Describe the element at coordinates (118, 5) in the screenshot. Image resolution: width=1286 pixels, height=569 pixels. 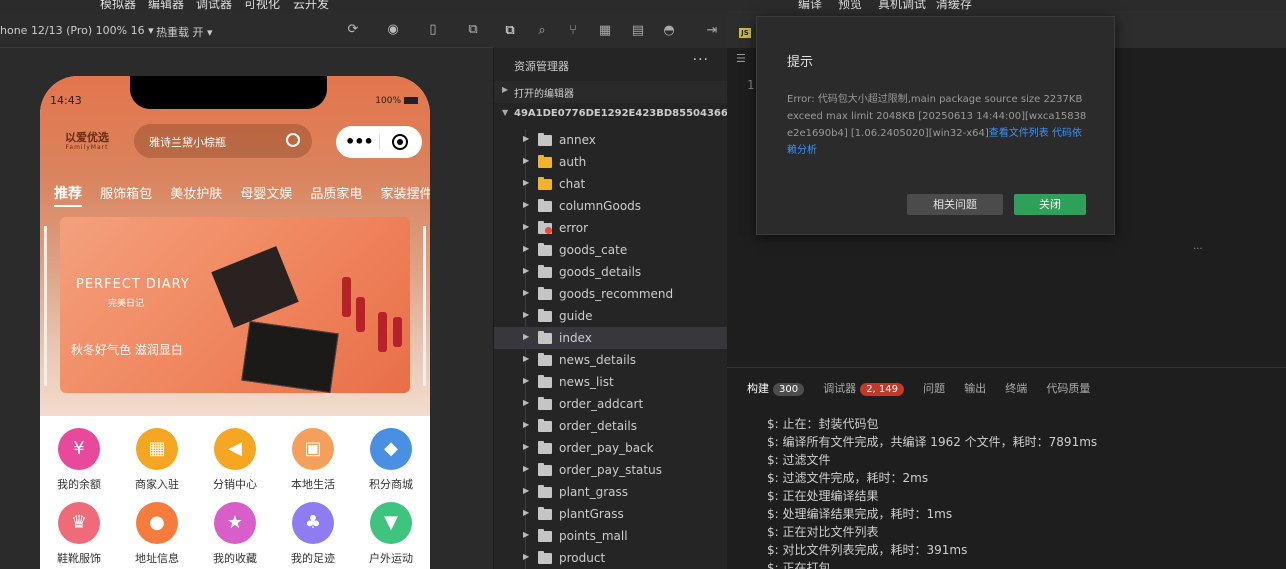
I see `menu-simulator: 模拟器` at that location.